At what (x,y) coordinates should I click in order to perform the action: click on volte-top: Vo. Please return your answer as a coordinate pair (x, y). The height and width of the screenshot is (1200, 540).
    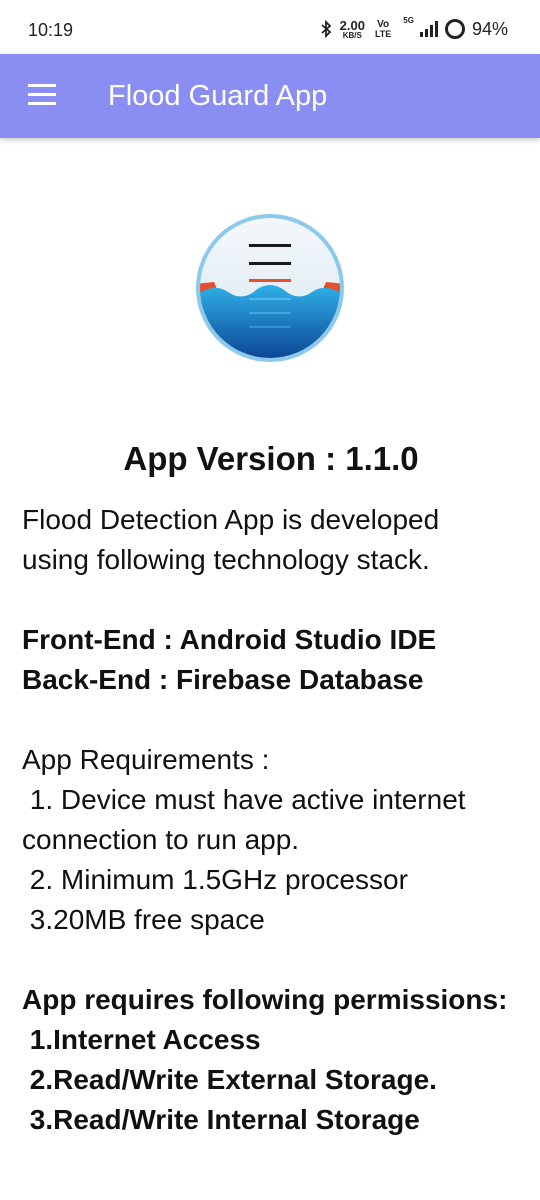
    Looking at the image, I should click on (383, 24).